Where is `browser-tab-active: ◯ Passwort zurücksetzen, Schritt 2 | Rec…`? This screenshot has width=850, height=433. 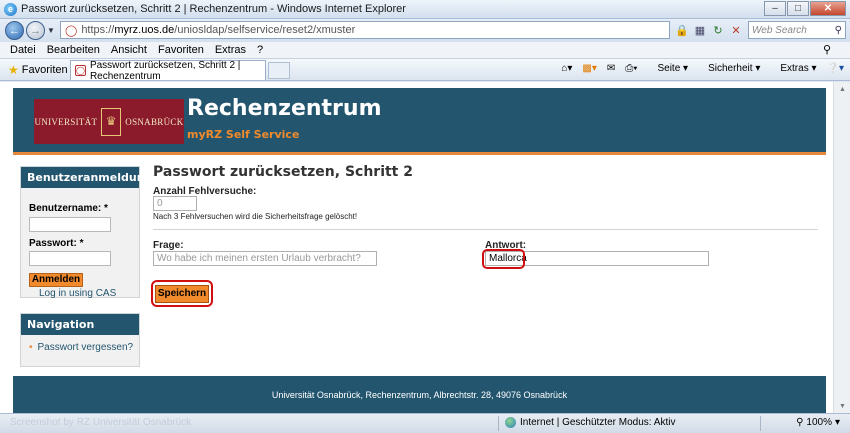
browser-tab-active: ◯ Passwort zurücksetzen, Schritt 2 | Rec… is located at coordinates (168, 70).